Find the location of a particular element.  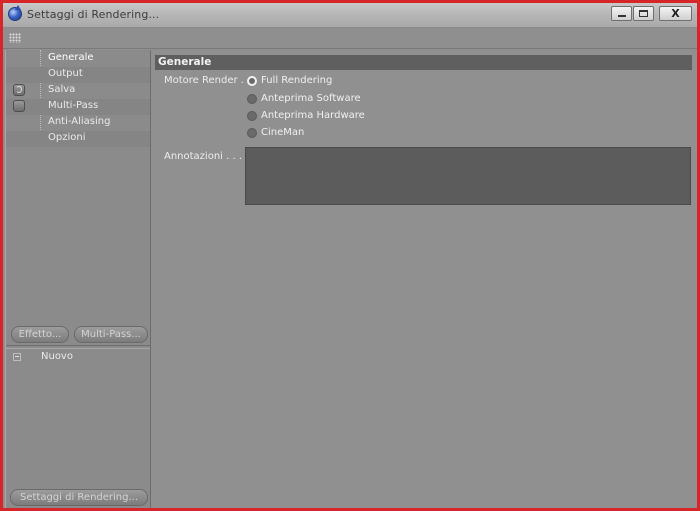

notes-textarea is located at coordinates (468, 176).